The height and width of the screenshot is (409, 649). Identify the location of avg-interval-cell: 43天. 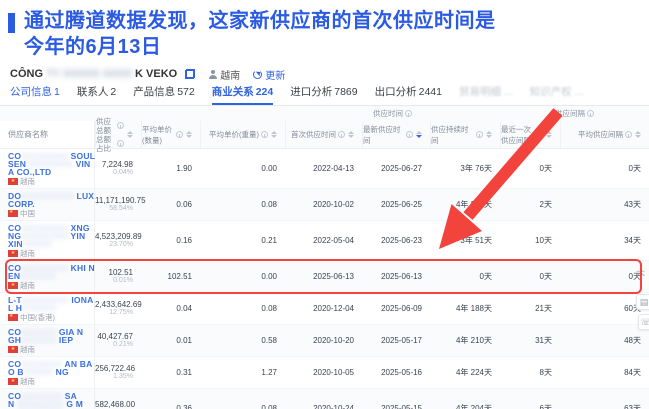
(632, 204).